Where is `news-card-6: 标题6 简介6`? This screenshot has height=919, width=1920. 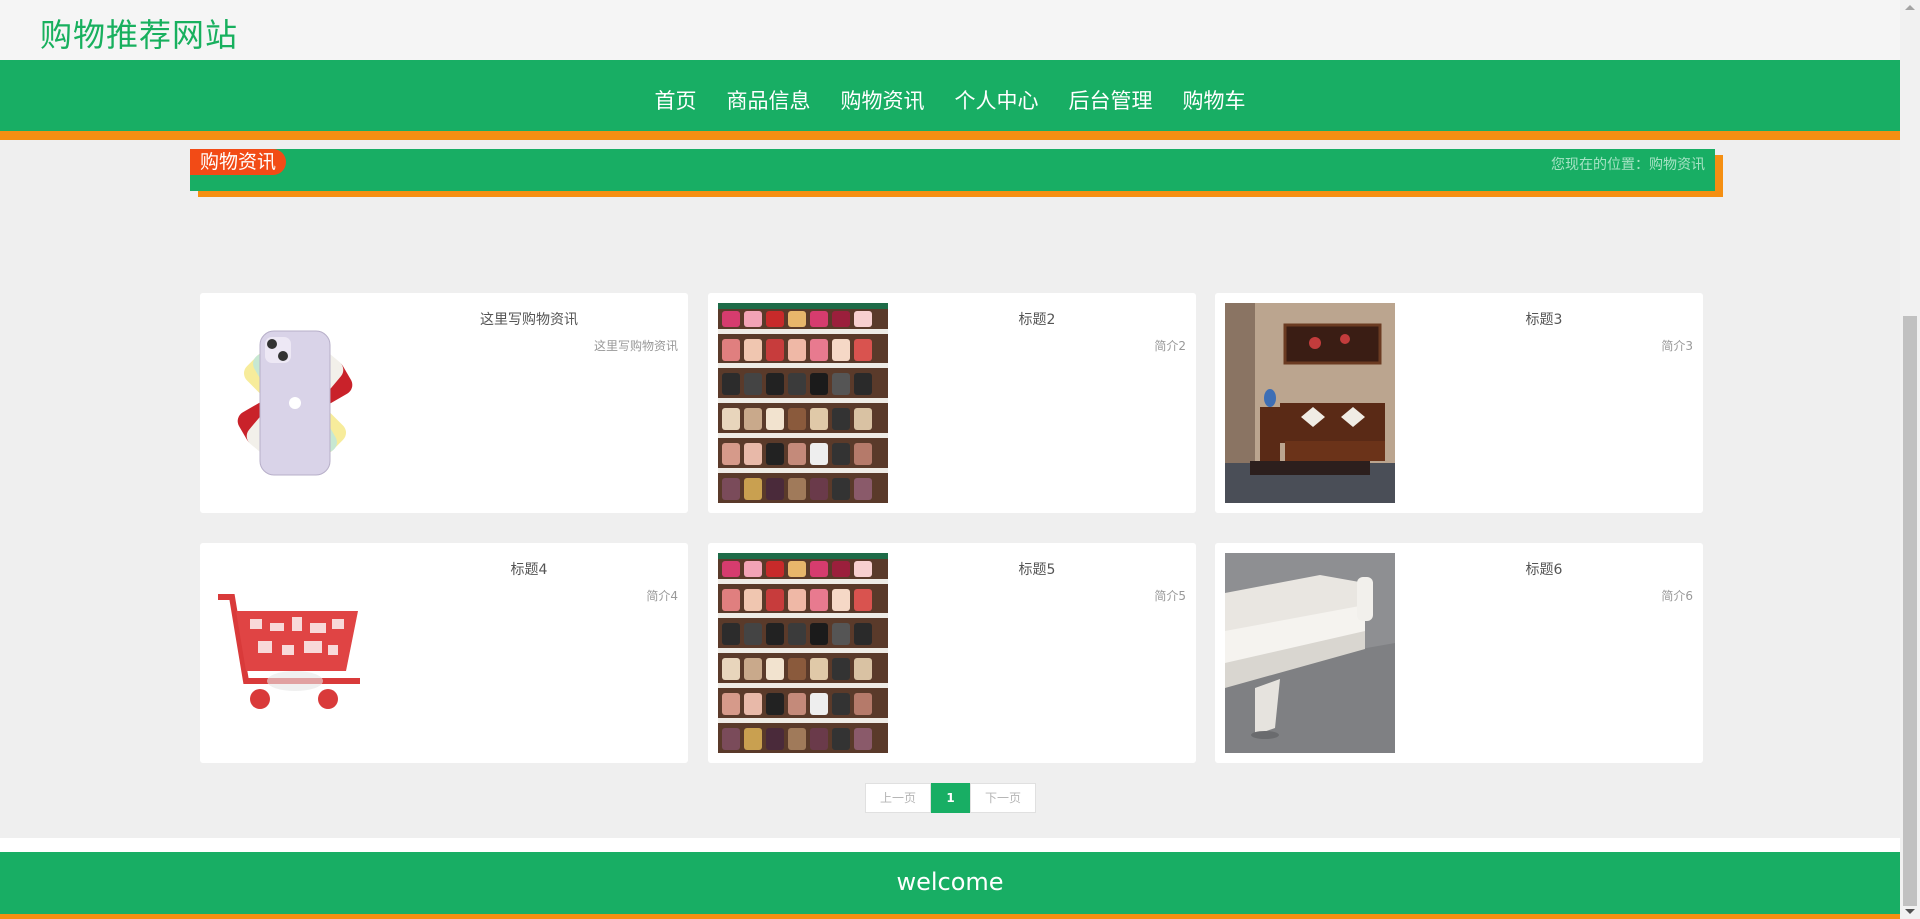 news-card-6: 标题6 简介6 is located at coordinates (1459, 653).